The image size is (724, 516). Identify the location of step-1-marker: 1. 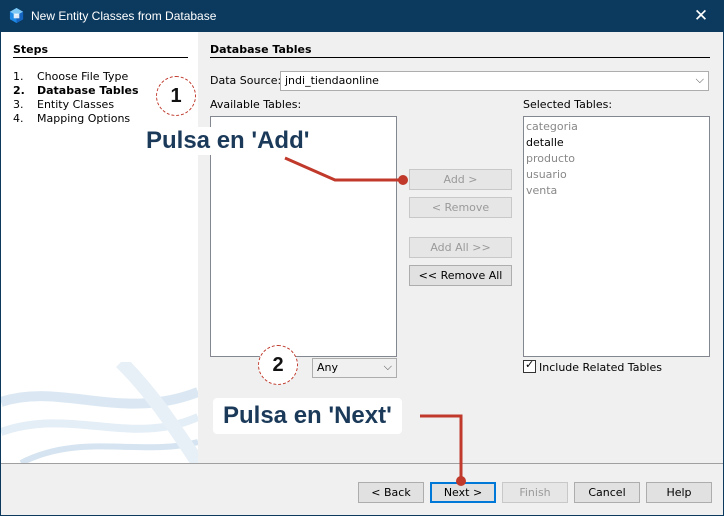
(176, 96).